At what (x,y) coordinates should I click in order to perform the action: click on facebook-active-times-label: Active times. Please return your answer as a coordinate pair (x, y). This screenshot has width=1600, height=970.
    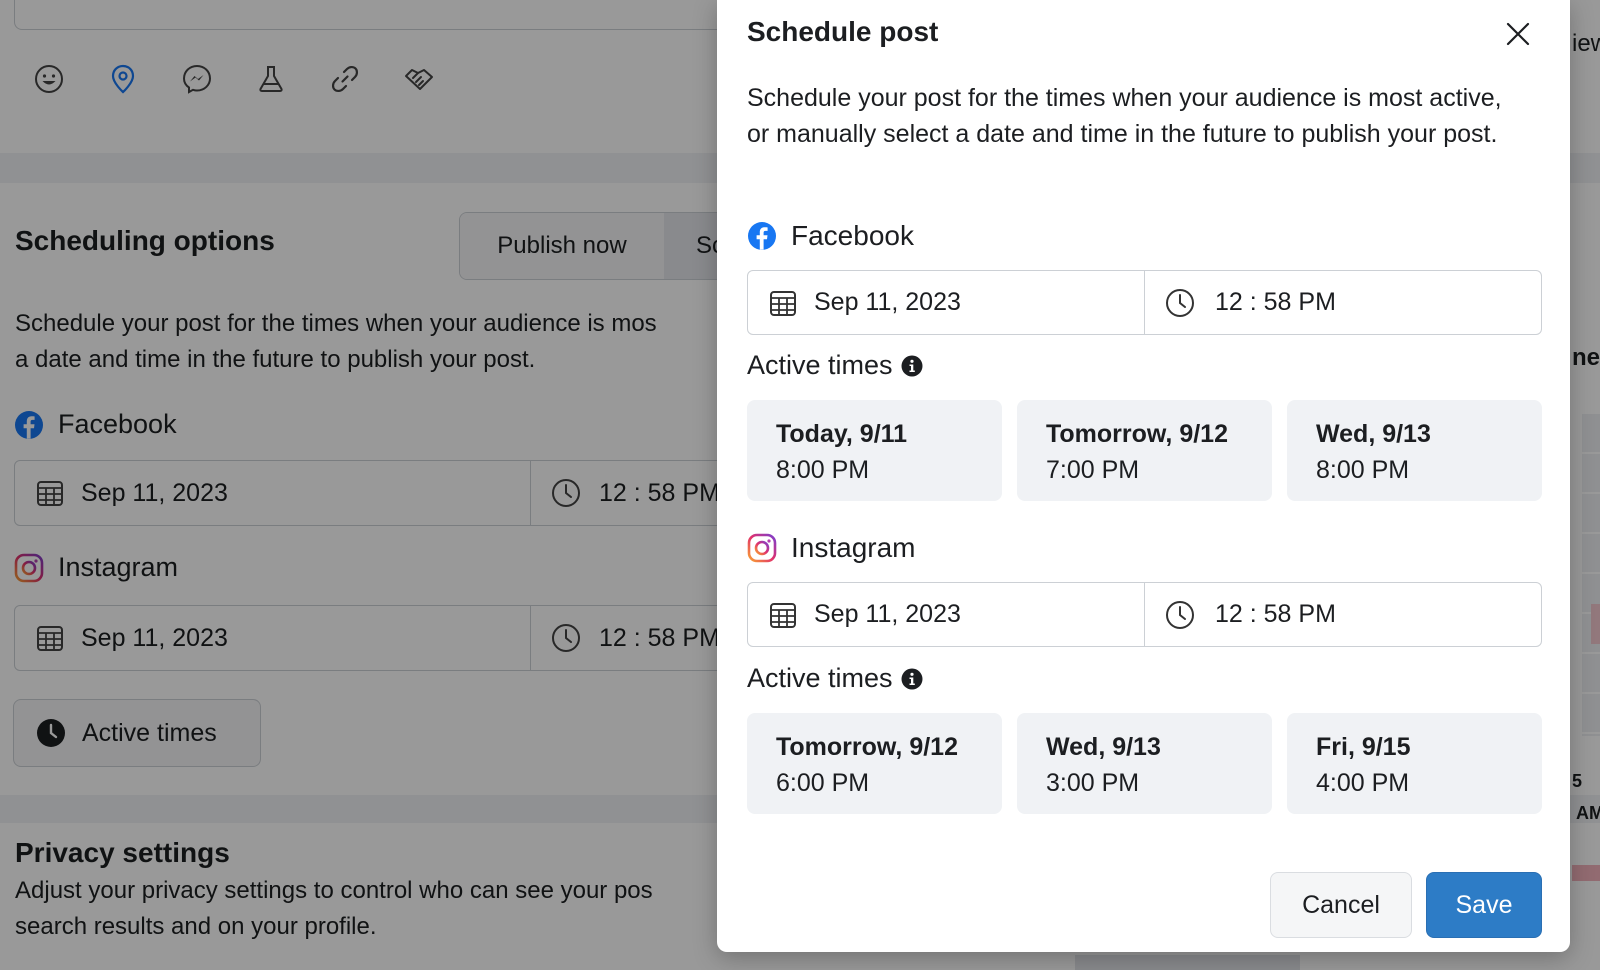
    Looking at the image, I should click on (835, 365).